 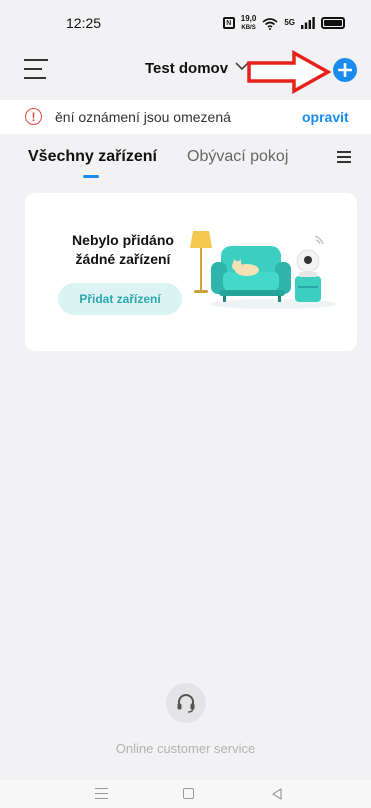 What do you see at coordinates (92, 157) in the screenshot?
I see `tab-all-devices: Všechny zařízení` at bounding box center [92, 157].